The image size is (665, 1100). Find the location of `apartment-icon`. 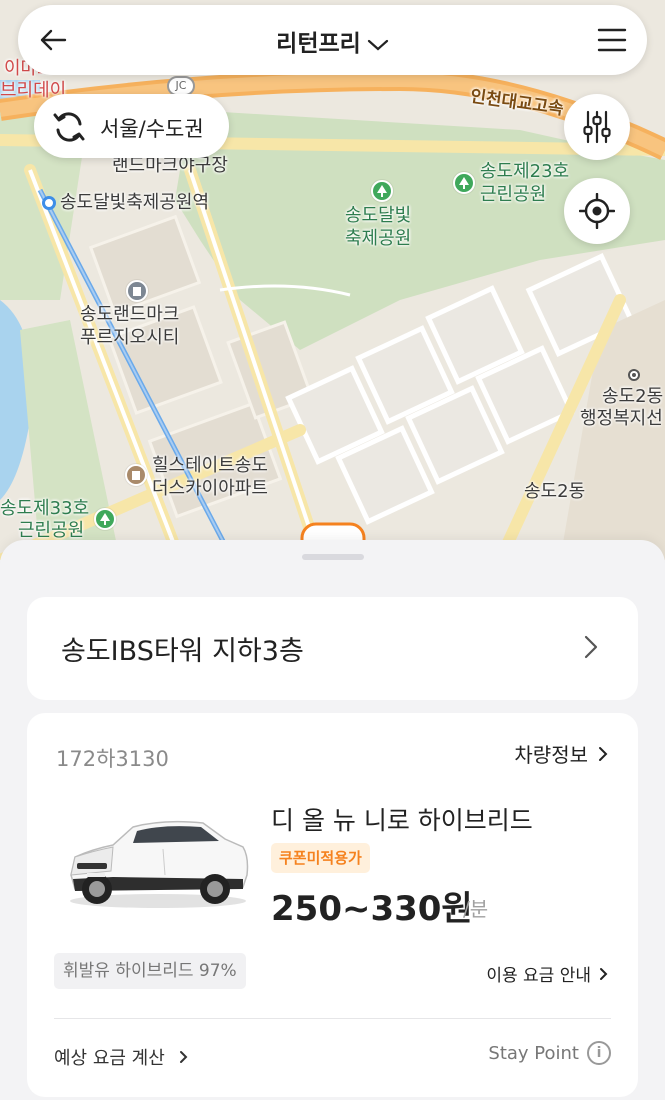

apartment-icon is located at coordinates (136, 475).